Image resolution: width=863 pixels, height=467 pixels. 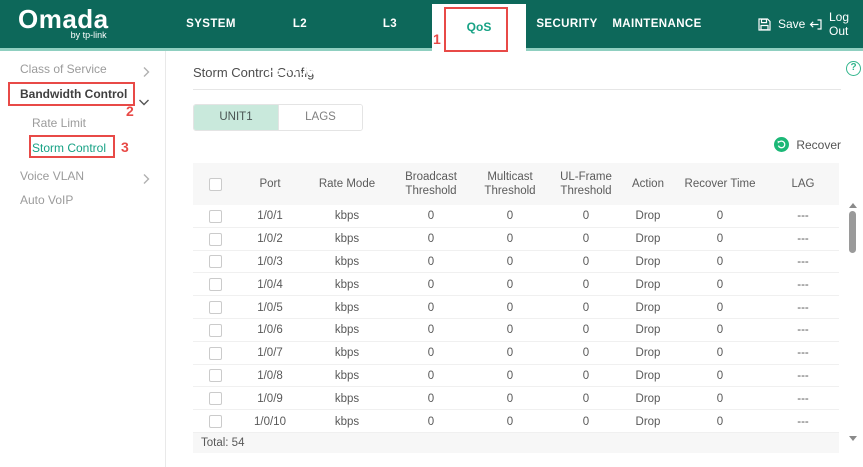 I want to click on table-row: 1/0/3 kbps 0 0 0 Drop 0 ---, so click(x=516, y=262).